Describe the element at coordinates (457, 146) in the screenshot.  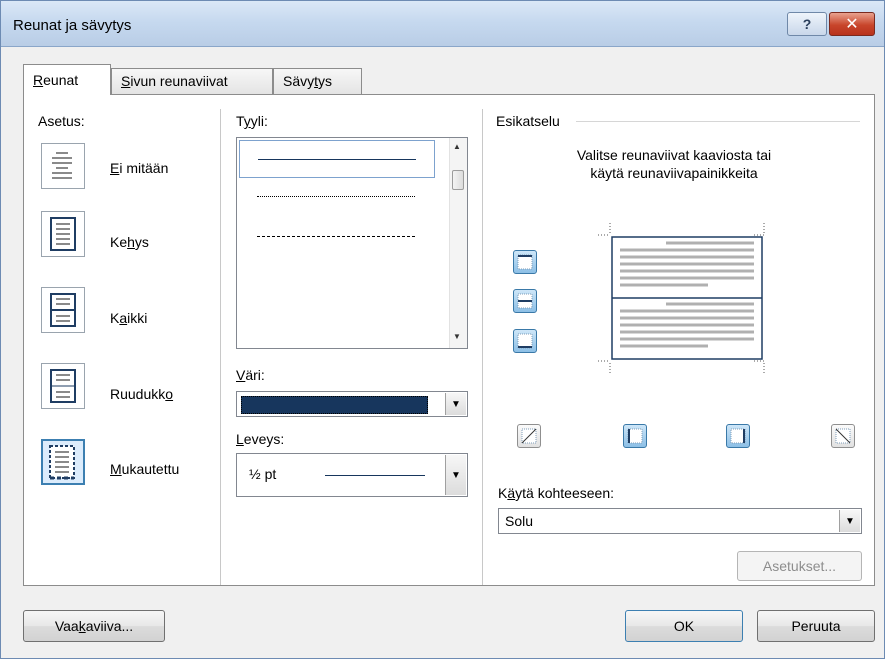
I see `scroll-up-icon: ▲` at that location.